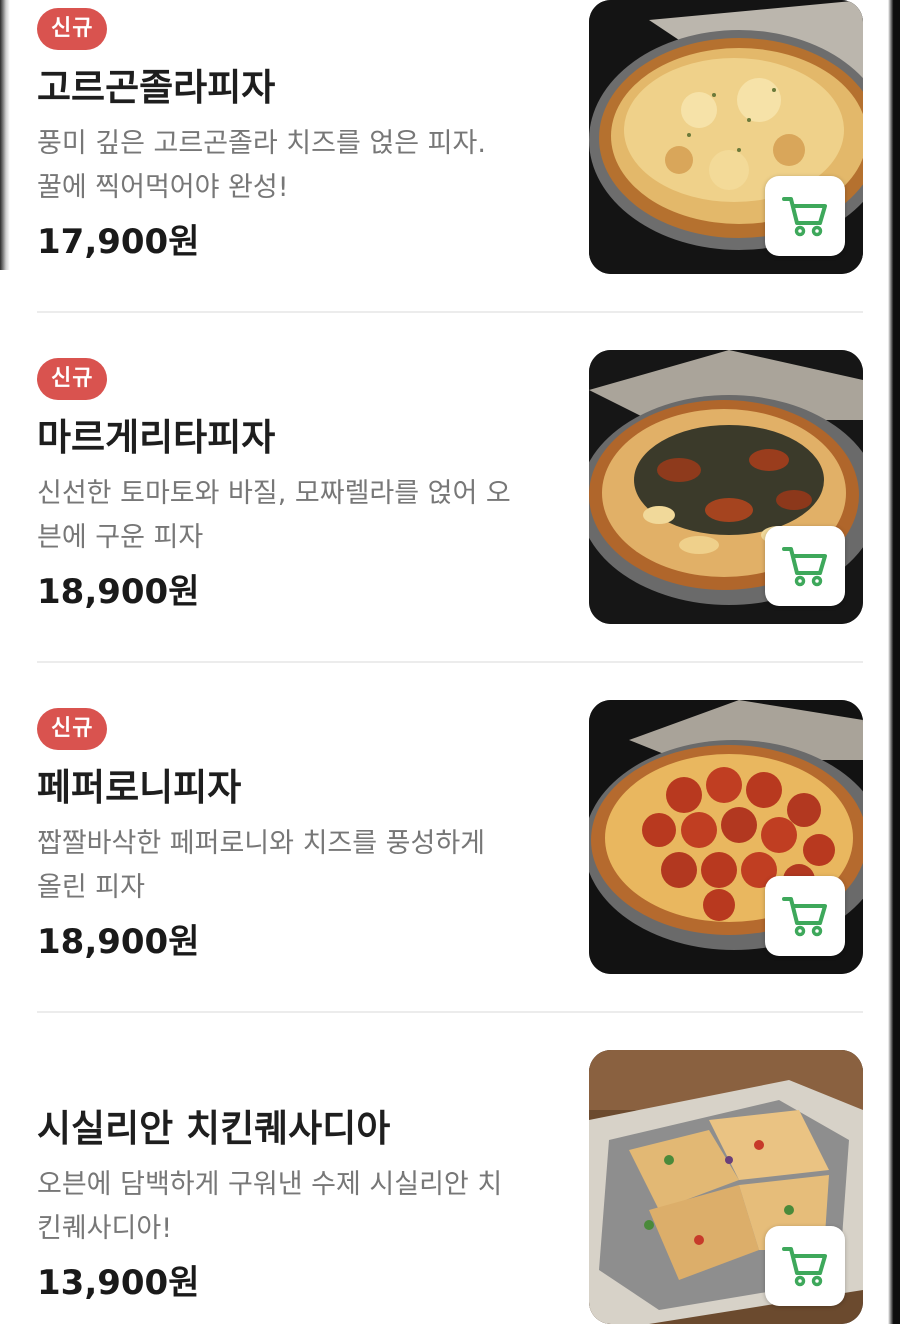 The width and height of the screenshot is (900, 1324). I want to click on menu-item-description: 짭짤바삭한 페퍼로니와 치즈를 풍성하게 올린 피자, so click(297, 866).